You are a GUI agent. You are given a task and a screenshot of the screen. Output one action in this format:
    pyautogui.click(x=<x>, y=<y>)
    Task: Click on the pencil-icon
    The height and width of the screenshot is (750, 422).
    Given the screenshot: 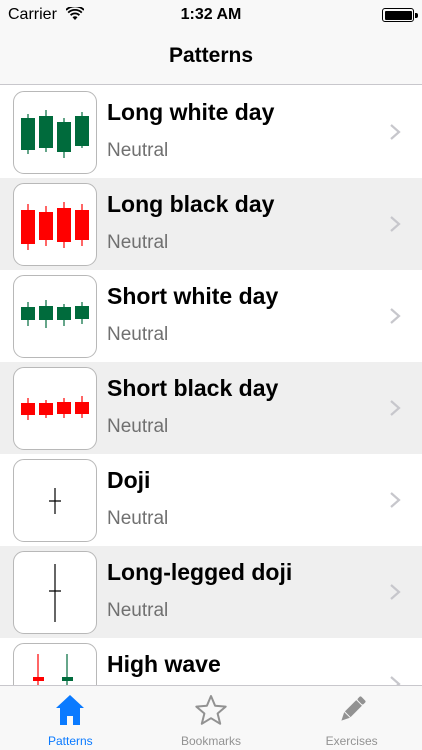 What is the action you would take?
    pyautogui.click(x=353, y=708)
    